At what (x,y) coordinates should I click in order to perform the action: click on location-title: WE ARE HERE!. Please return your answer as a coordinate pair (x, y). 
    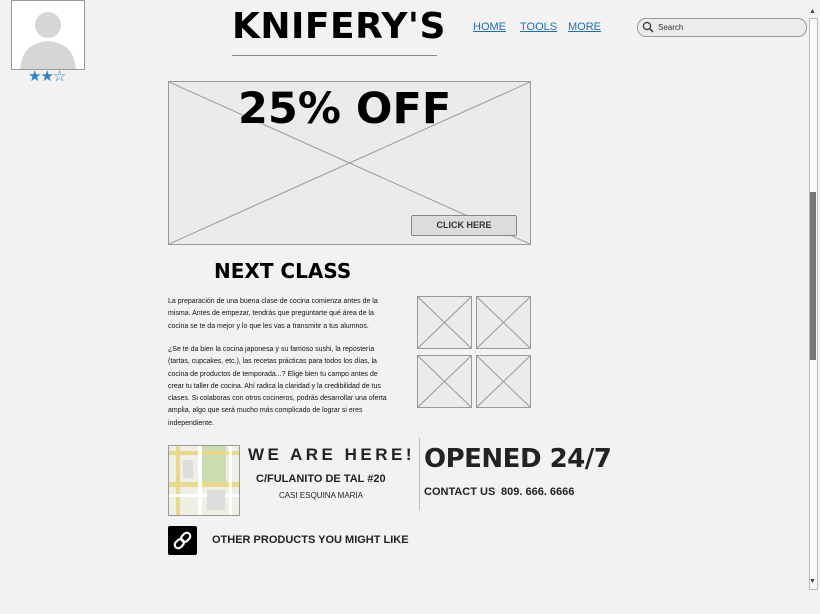
    Looking at the image, I should click on (331, 454).